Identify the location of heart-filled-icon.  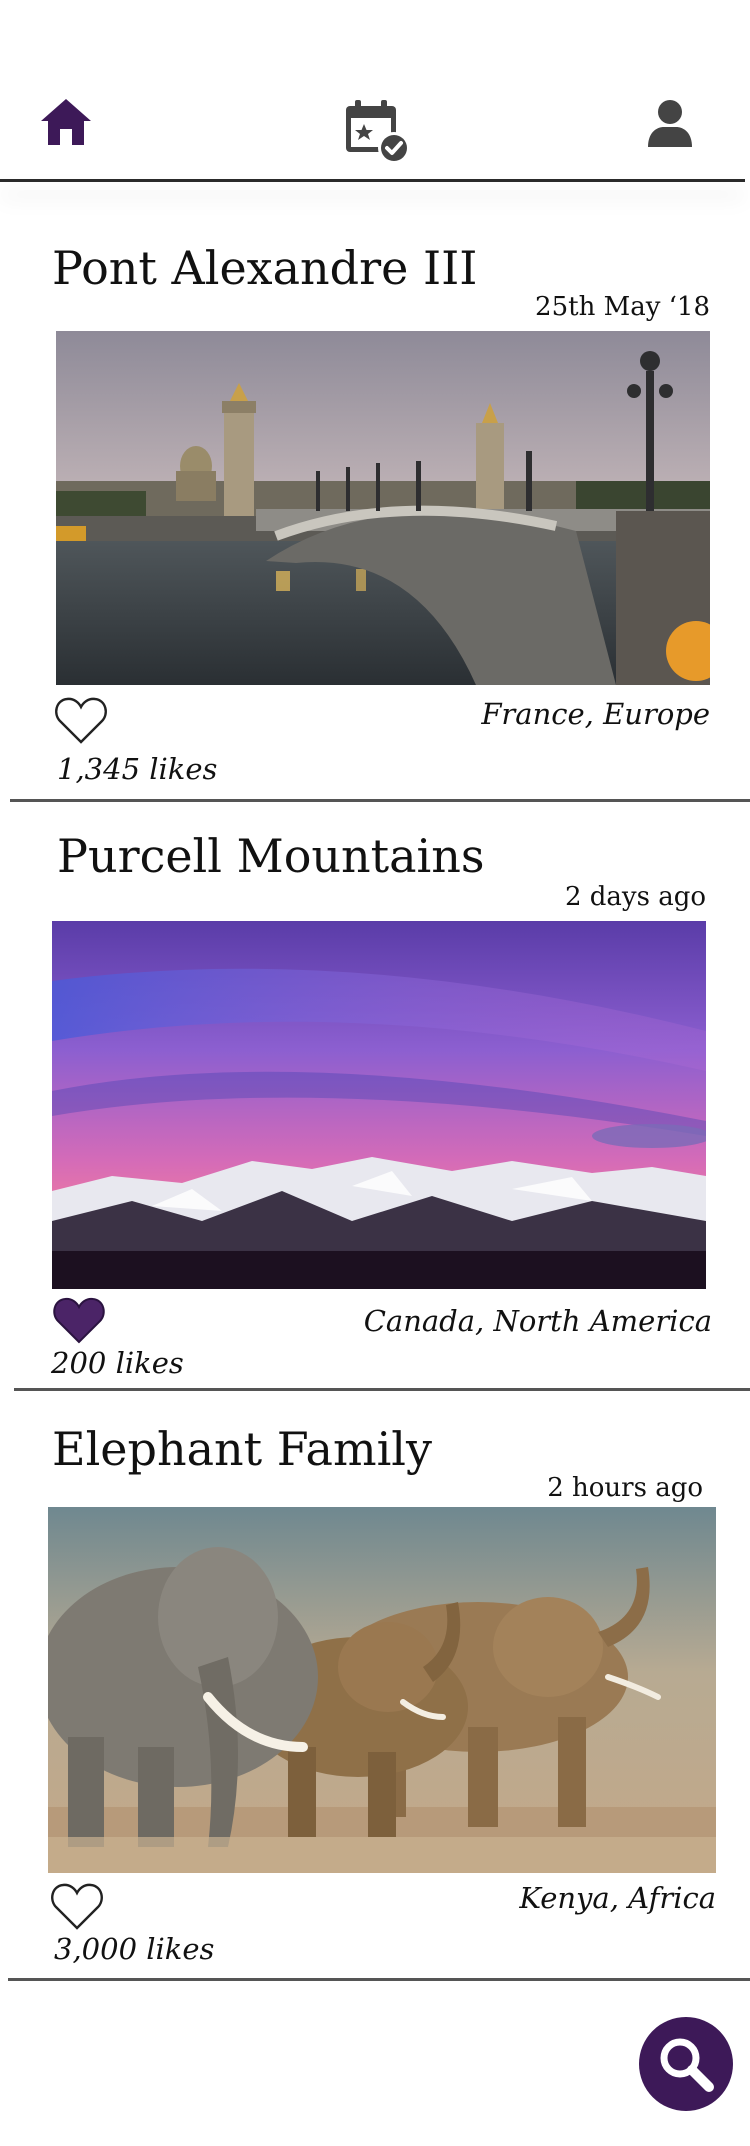
(79, 1320).